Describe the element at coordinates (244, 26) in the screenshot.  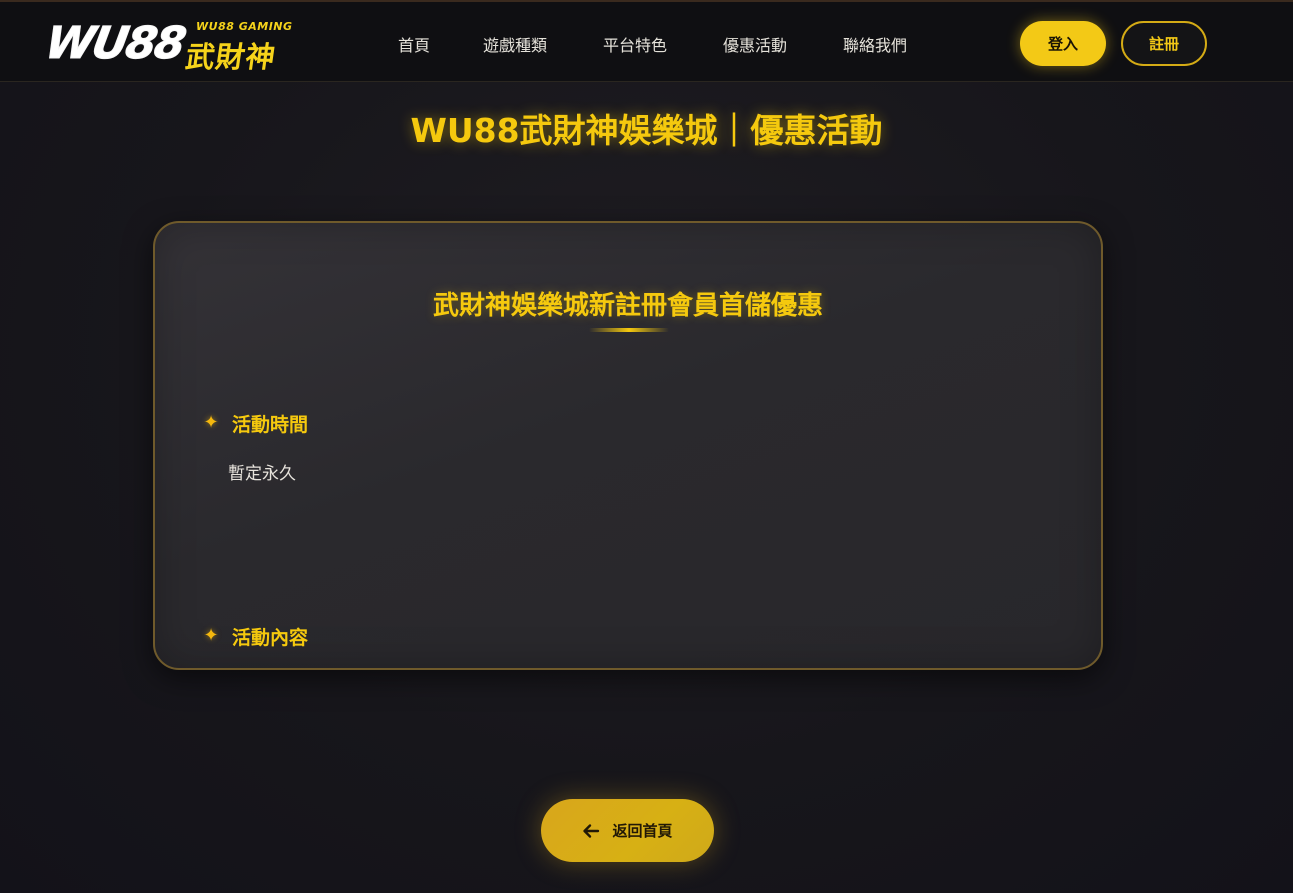
I see `logo-subtitle: WU88 GAMING` at that location.